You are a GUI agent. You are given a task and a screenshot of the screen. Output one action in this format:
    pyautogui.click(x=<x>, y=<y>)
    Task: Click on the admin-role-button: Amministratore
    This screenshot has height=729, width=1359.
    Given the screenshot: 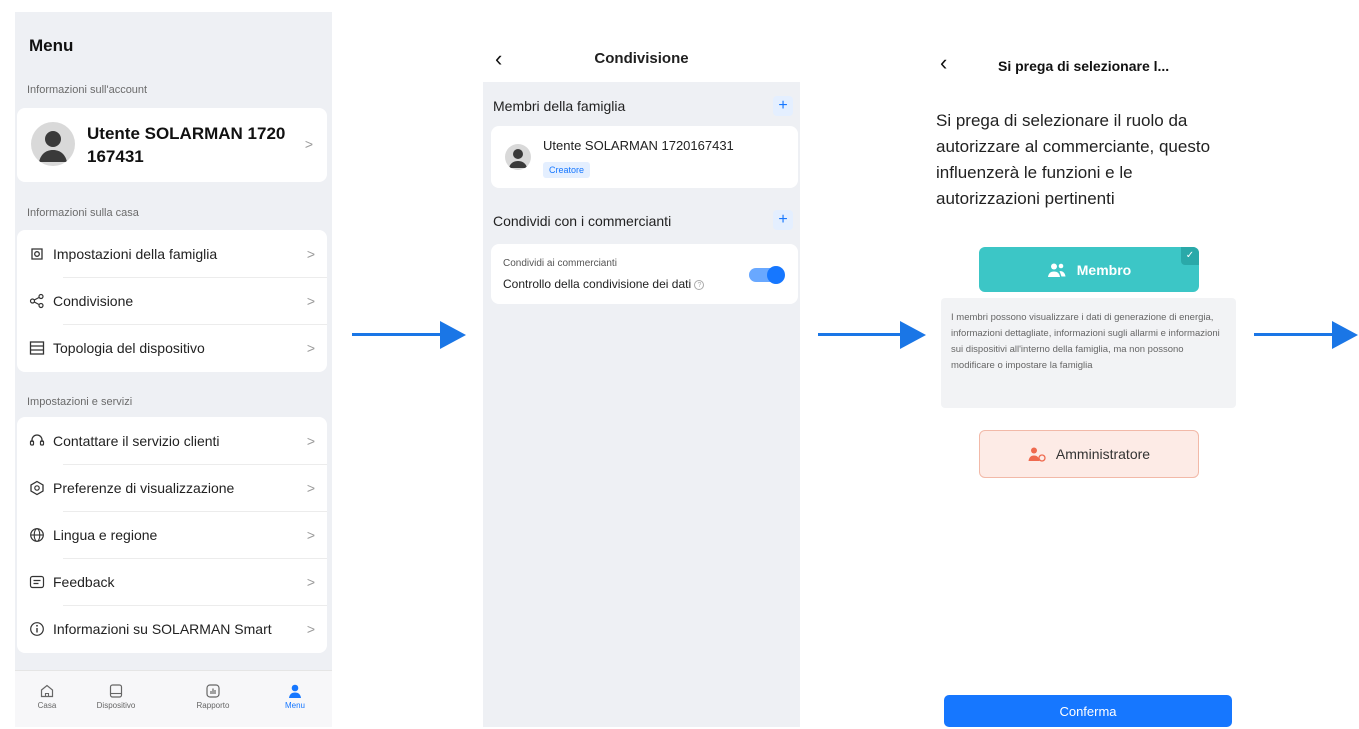 What is the action you would take?
    pyautogui.click(x=1089, y=454)
    